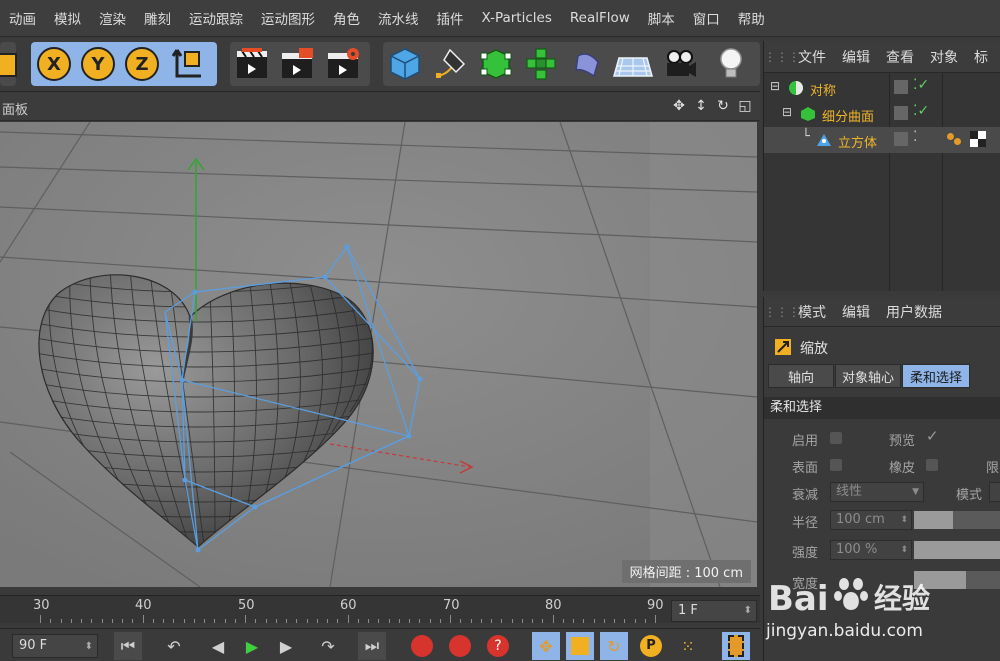 This screenshot has width=1000, height=661. What do you see at coordinates (398, 18) in the screenshot?
I see `menu-pipeline: 流水线` at bounding box center [398, 18].